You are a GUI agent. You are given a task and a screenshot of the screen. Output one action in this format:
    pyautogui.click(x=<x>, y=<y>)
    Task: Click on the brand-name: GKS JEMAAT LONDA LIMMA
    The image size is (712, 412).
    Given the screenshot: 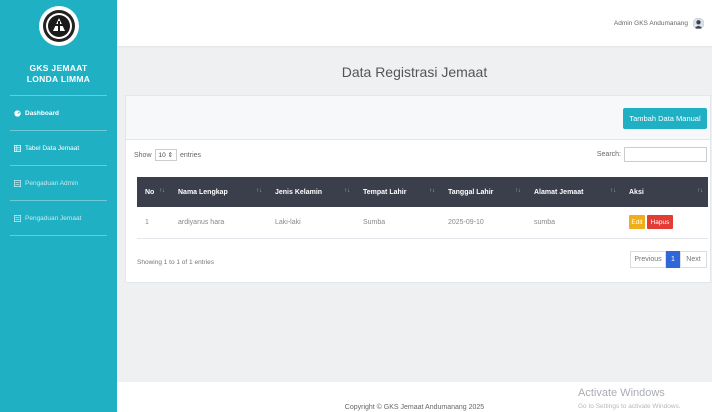 What is the action you would take?
    pyautogui.click(x=58, y=68)
    